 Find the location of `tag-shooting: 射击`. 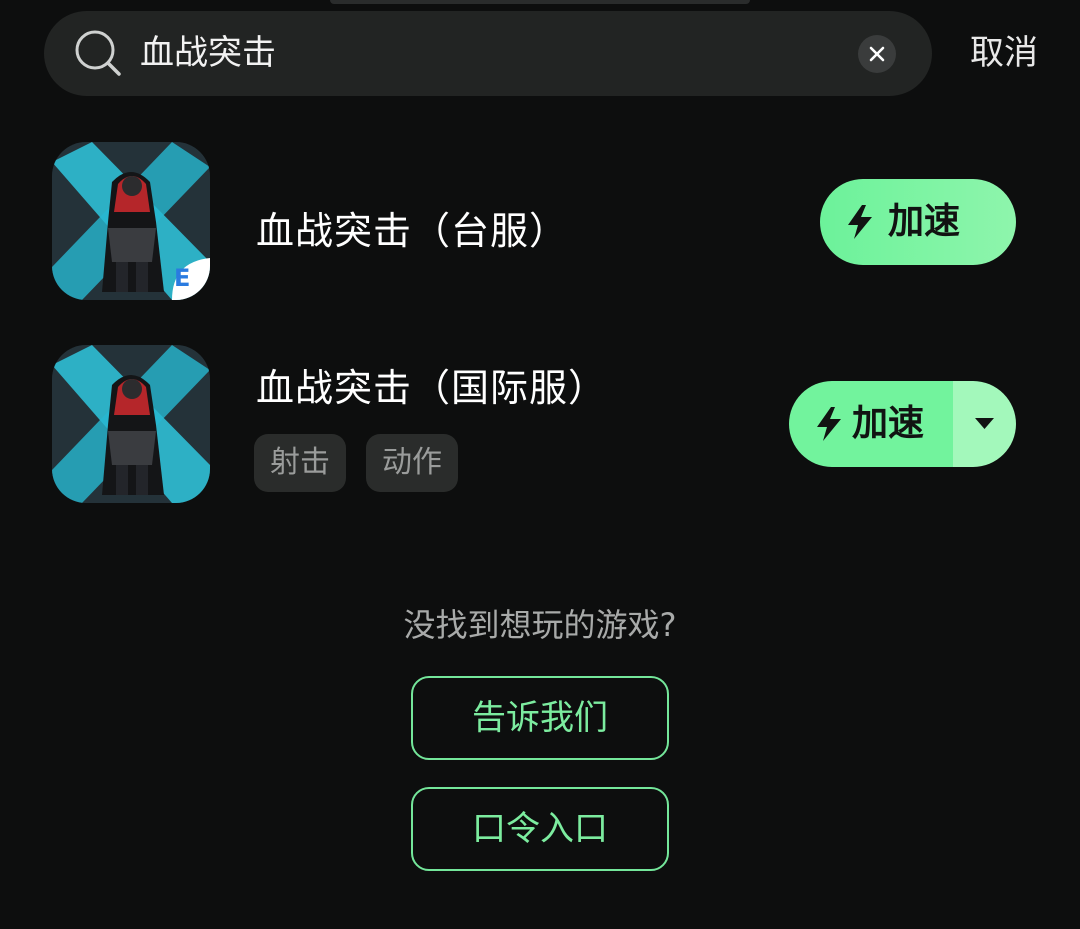

tag-shooting: 射击 is located at coordinates (300, 463).